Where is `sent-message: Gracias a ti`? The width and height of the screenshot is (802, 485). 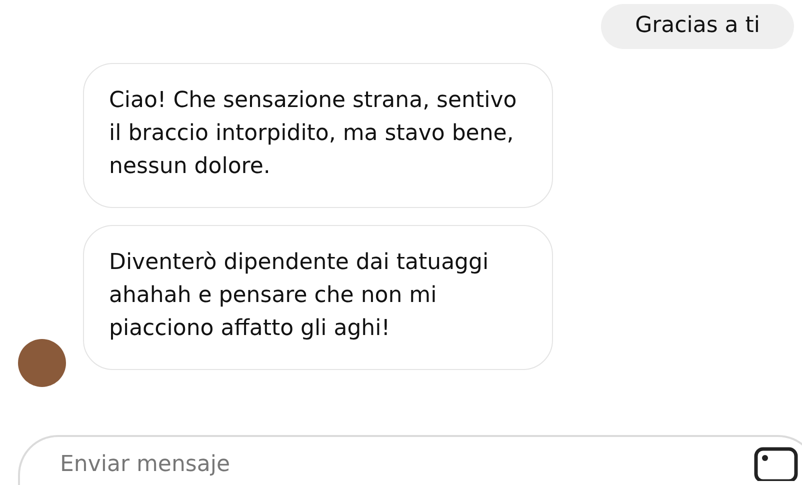 sent-message: Gracias a ti is located at coordinates (697, 26).